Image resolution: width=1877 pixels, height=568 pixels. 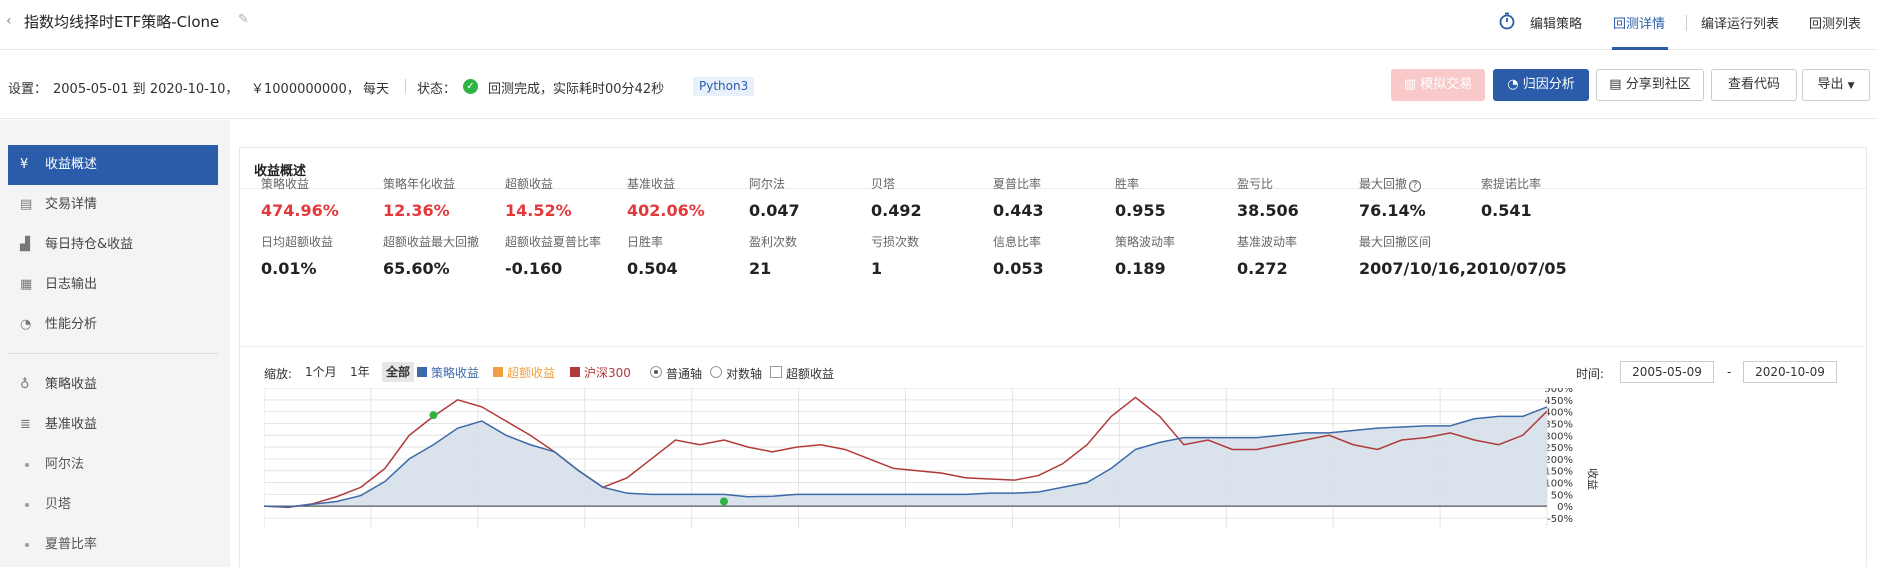 I want to click on excess-return-checkbox, so click(x=776, y=372).